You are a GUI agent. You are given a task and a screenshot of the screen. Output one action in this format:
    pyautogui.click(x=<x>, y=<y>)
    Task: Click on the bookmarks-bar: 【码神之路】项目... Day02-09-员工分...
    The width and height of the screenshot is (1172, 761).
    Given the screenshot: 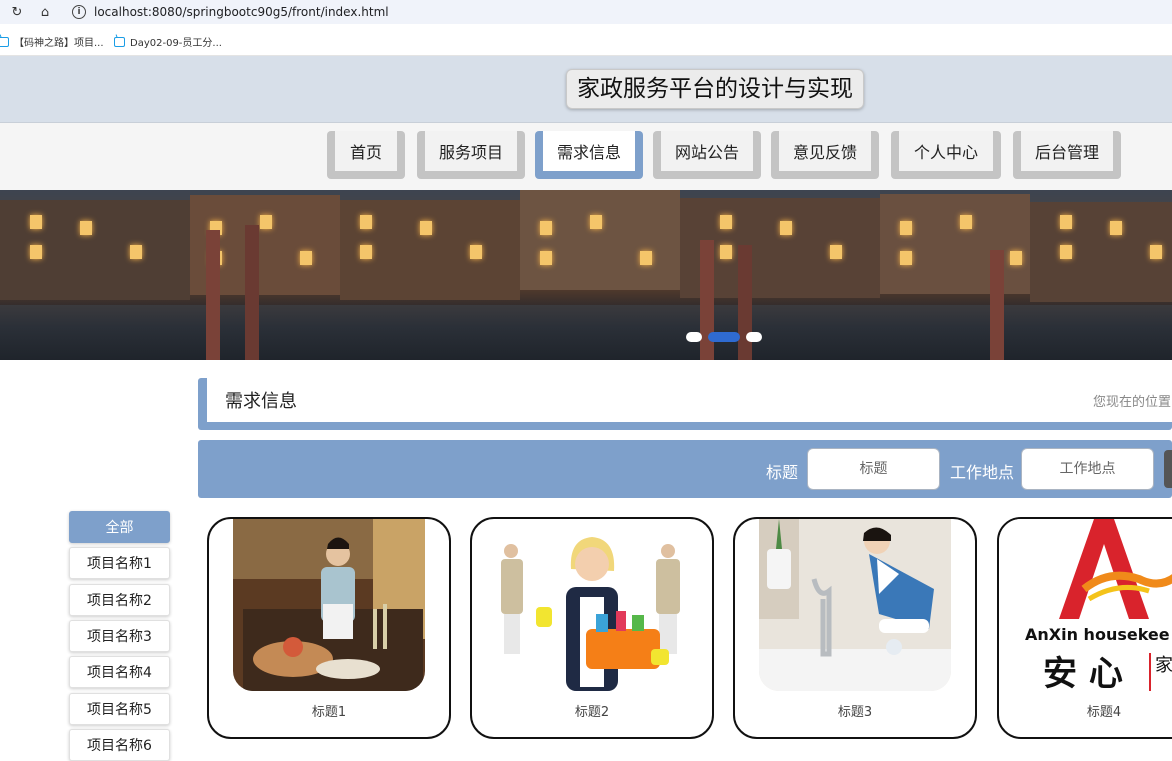 What is the action you would take?
    pyautogui.click(x=586, y=40)
    